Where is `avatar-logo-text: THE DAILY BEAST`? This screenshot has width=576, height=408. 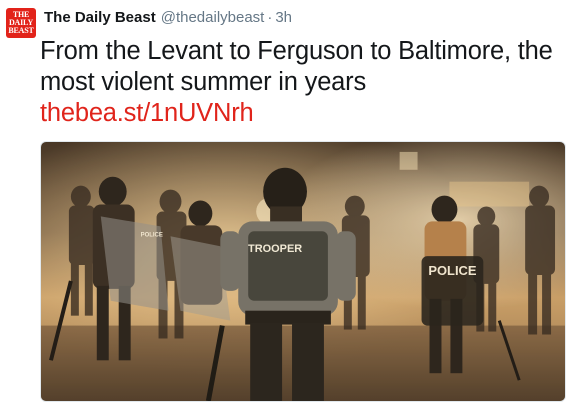
avatar-logo-text: THE DAILY BEAST is located at coordinates (21, 22).